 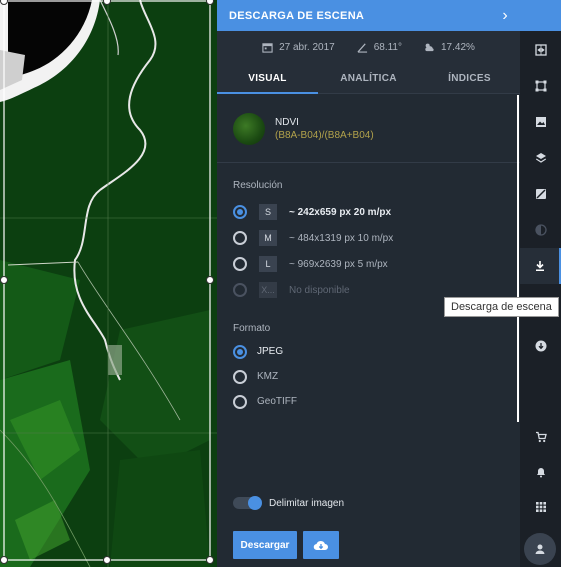 I want to click on apps-button, so click(x=540, y=507).